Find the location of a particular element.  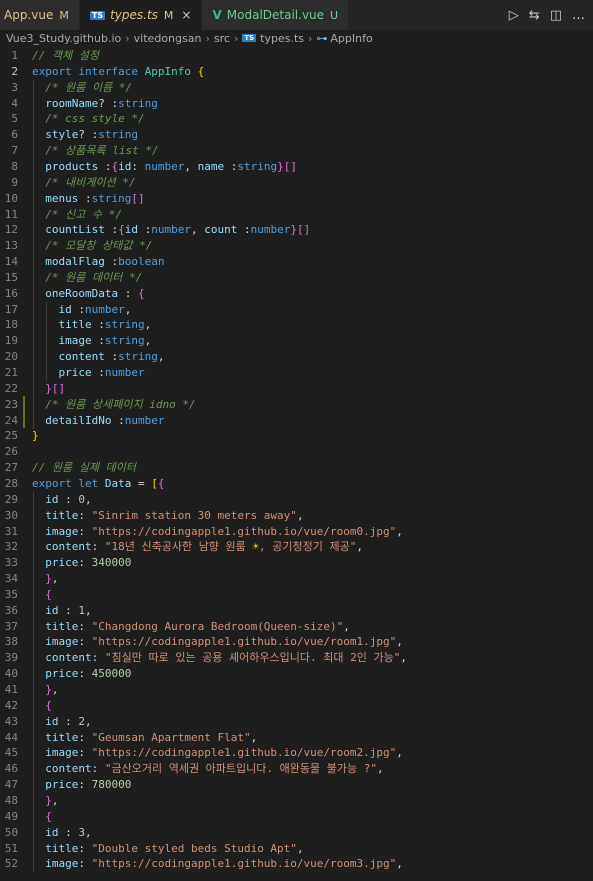

code-token: title is located at coordinates (62, 848).